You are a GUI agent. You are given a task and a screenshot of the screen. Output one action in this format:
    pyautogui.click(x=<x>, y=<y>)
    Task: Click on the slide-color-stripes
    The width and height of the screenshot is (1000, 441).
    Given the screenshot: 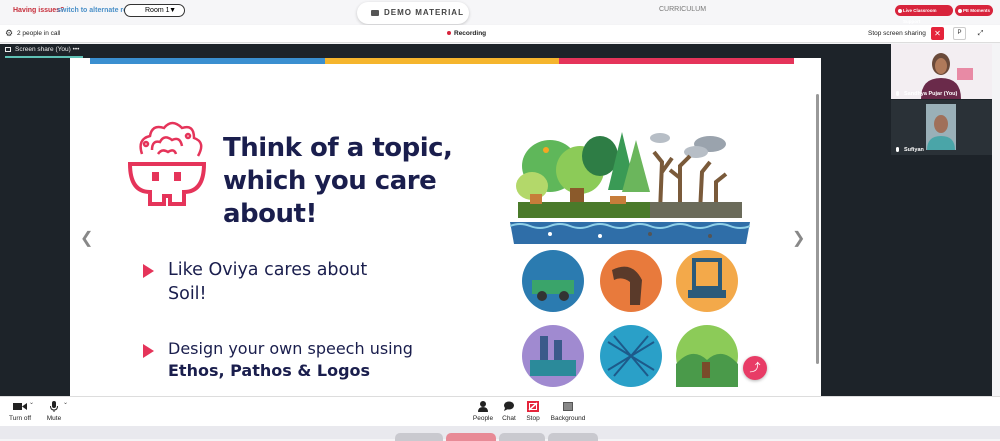 What is the action you would take?
    pyautogui.click(x=442, y=61)
    